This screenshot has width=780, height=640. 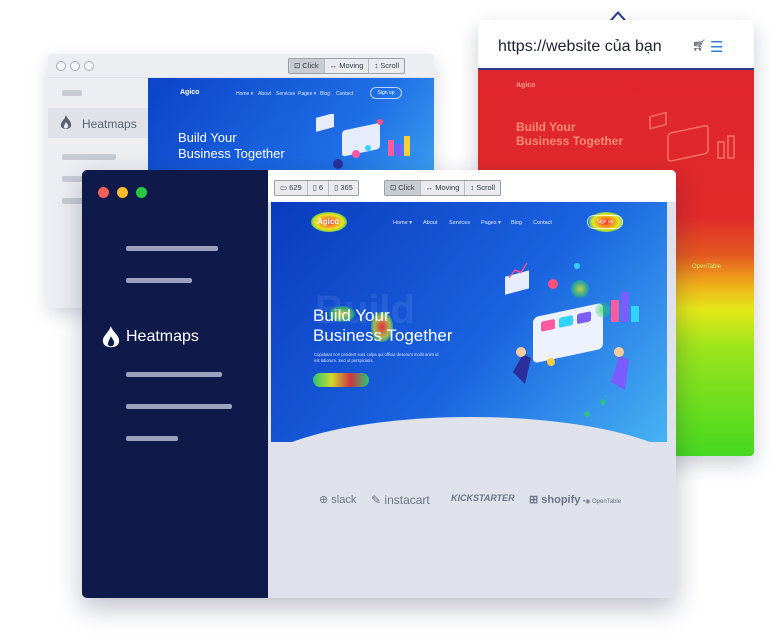 I want to click on stat-tablet: ▯ 6, so click(x=319, y=188).